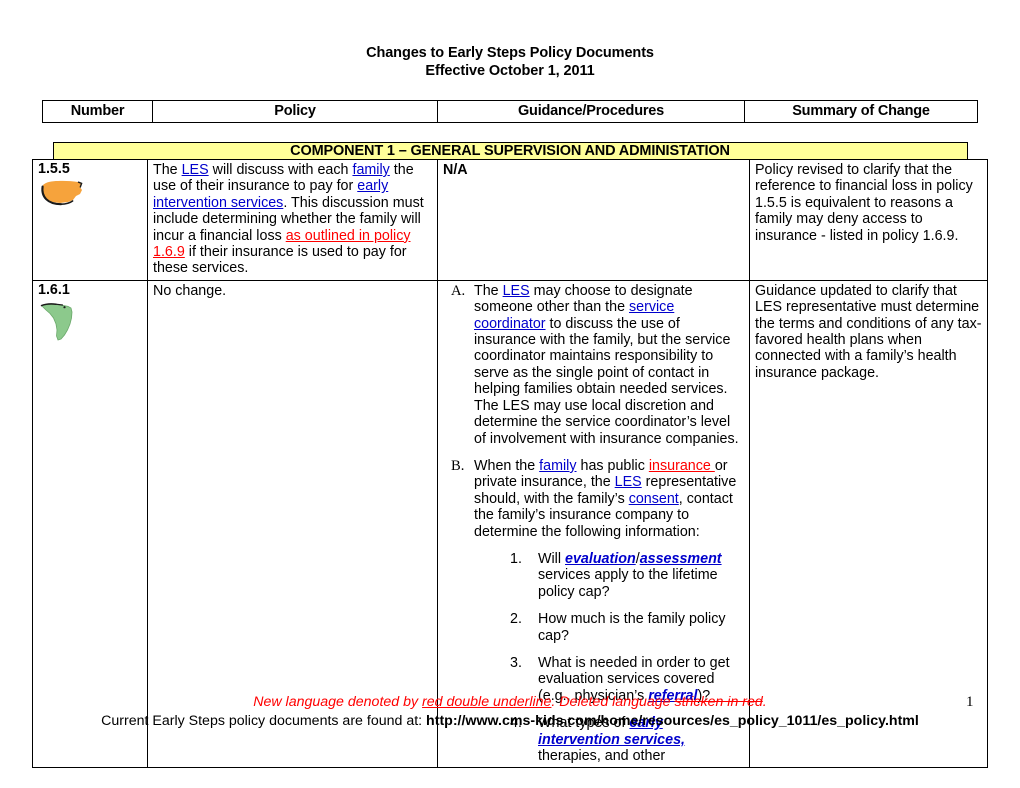  What do you see at coordinates (56, 322) in the screenshot?
I see `florida-map-icon` at bounding box center [56, 322].